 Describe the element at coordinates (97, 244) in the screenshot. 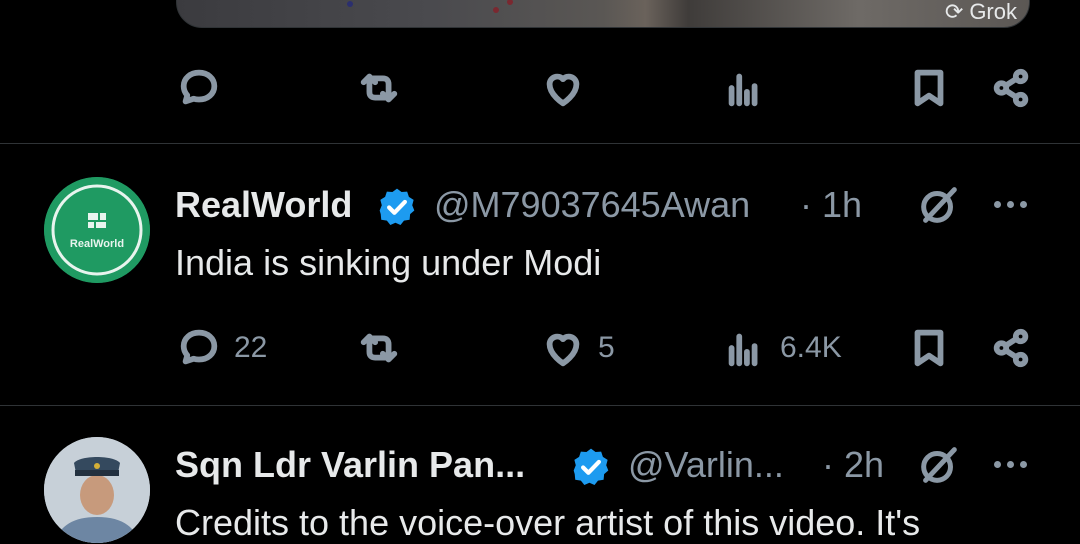

I see `avatar-label: RealWorld` at that location.